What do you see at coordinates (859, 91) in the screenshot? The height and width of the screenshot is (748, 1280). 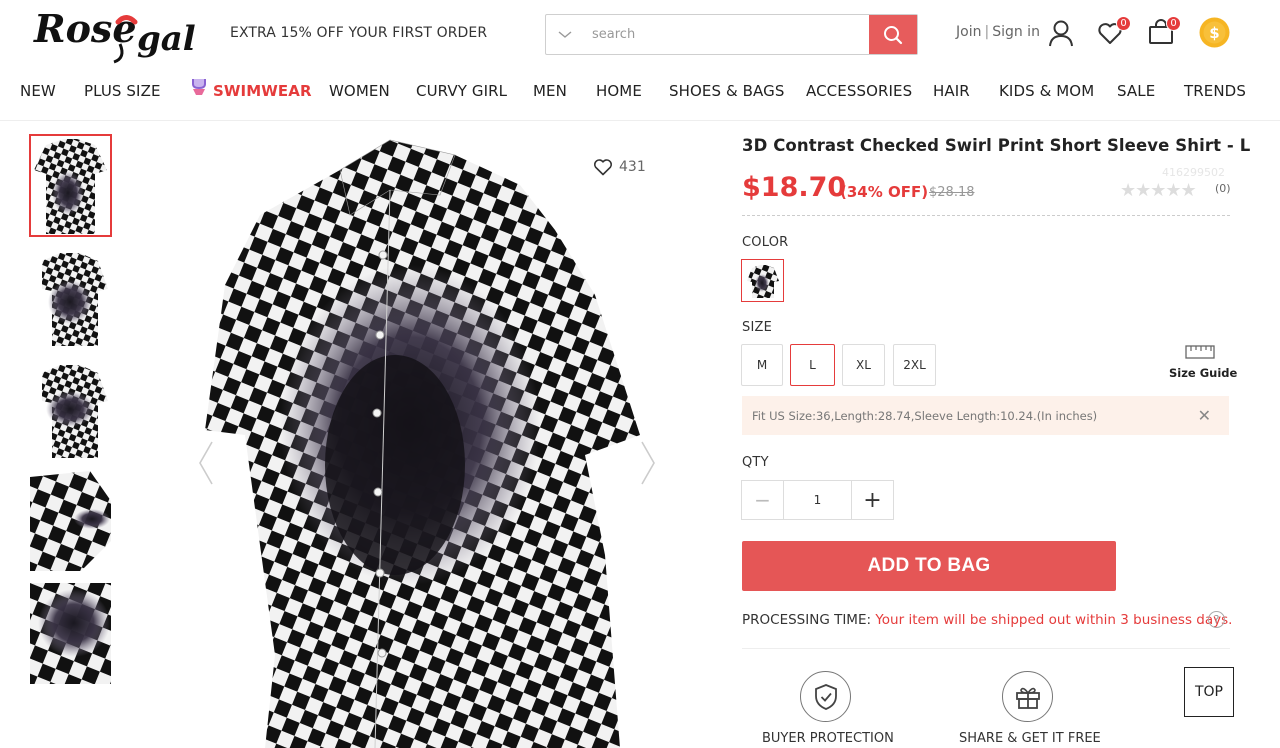 I see `nav-item-accessories: ACCESSORIES` at bounding box center [859, 91].